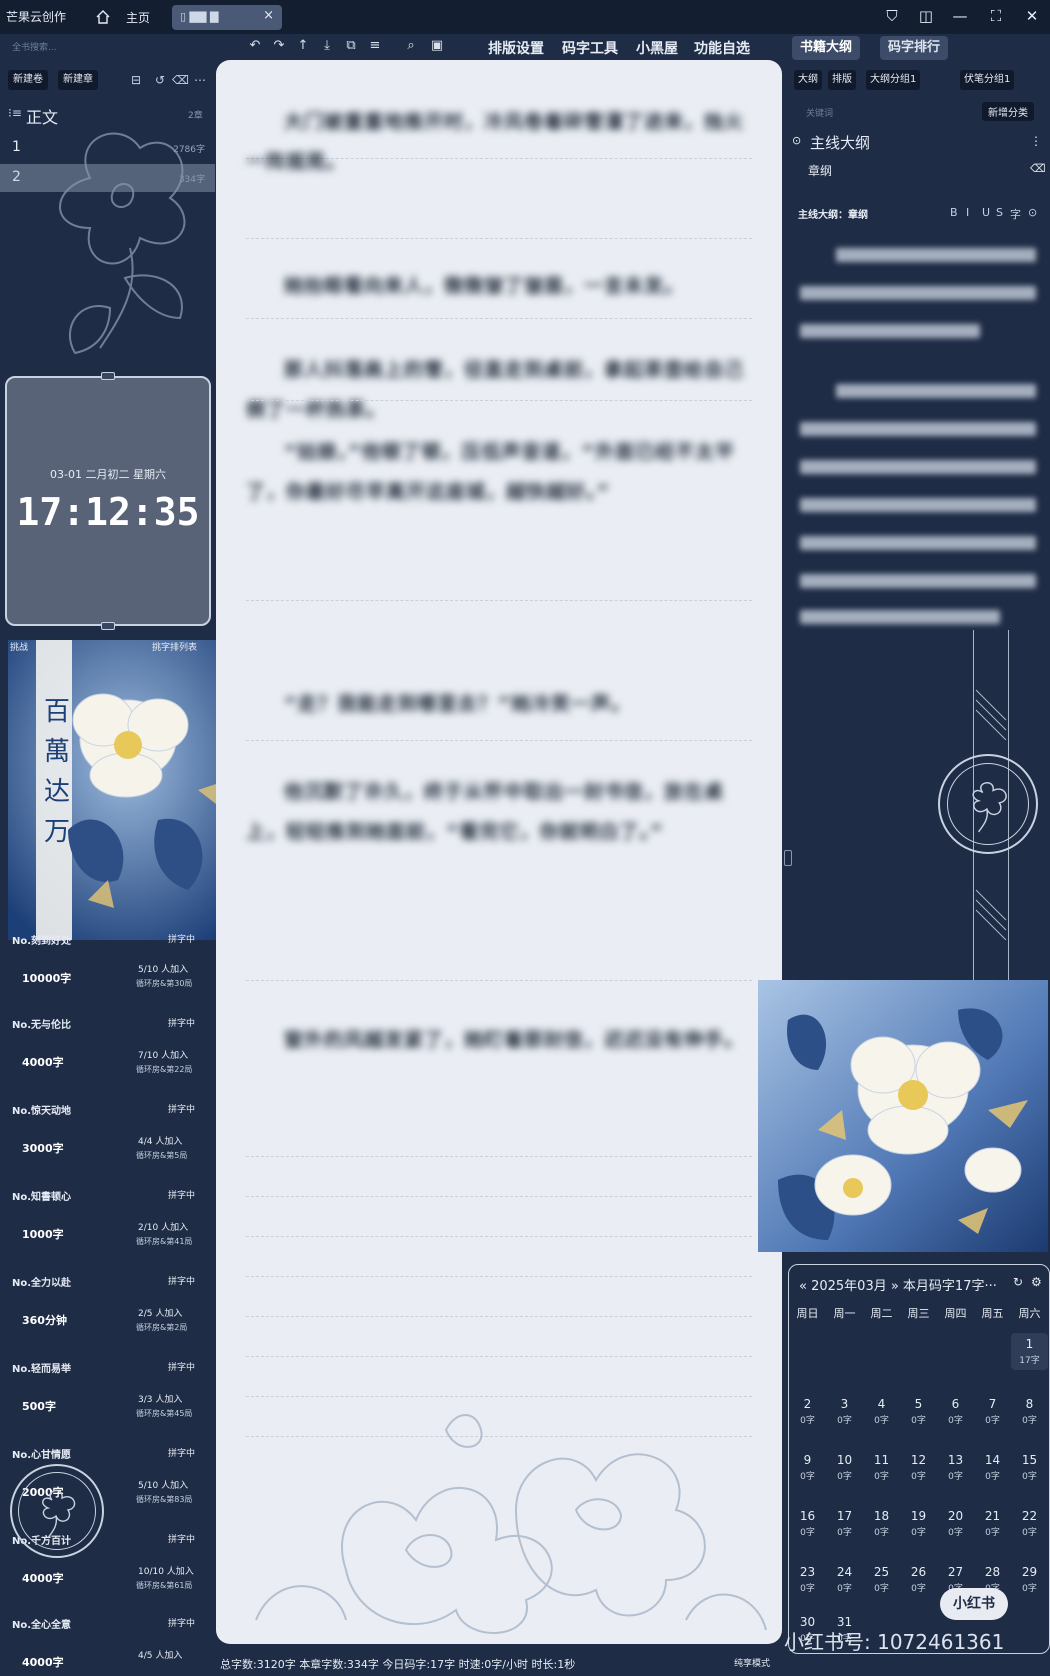 Image resolution: width=1050 pixels, height=1676 pixels. Describe the element at coordinates (914, 48) in the screenshot. I see `tab-writing-ranking: 码字排行` at that location.